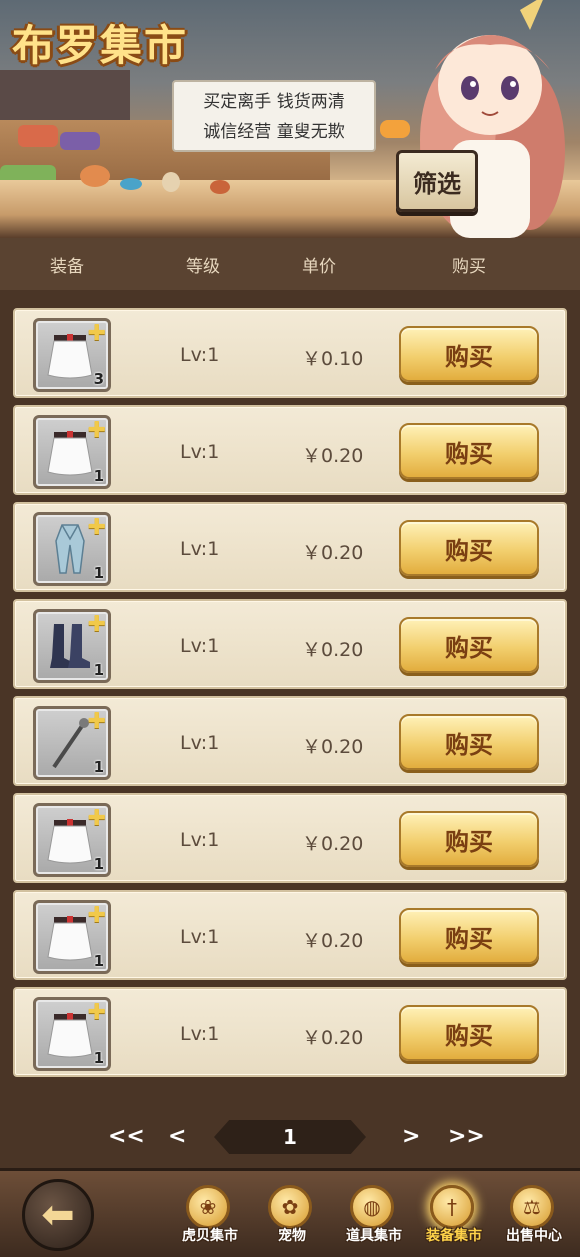  Describe the element at coordinates (177, 1136) in the screenshot. I see `prev-page-button: <` at that location.